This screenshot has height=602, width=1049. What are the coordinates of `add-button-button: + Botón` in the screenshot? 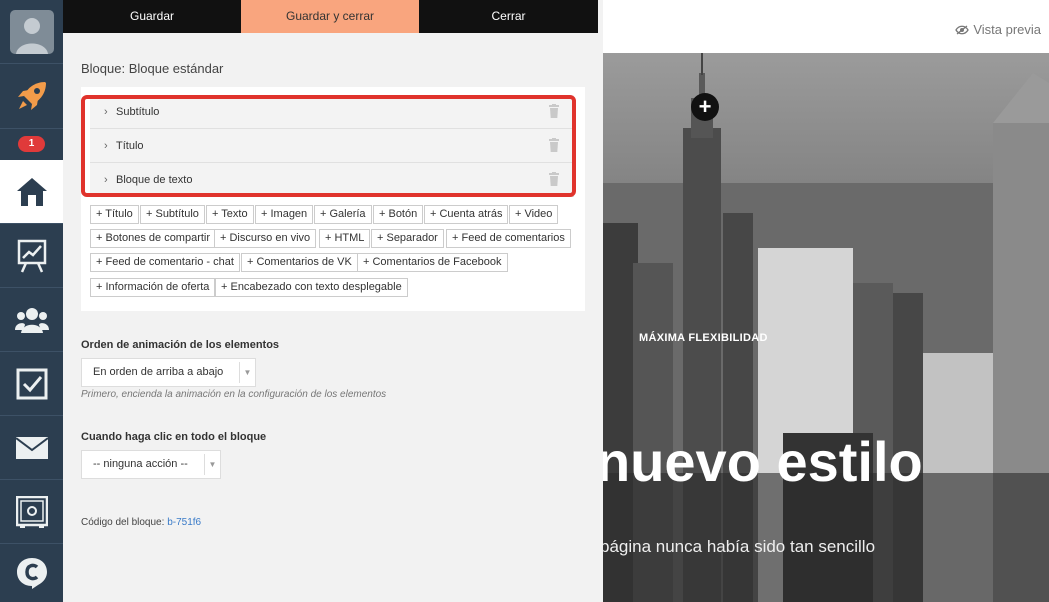 It's located at (398, 214).